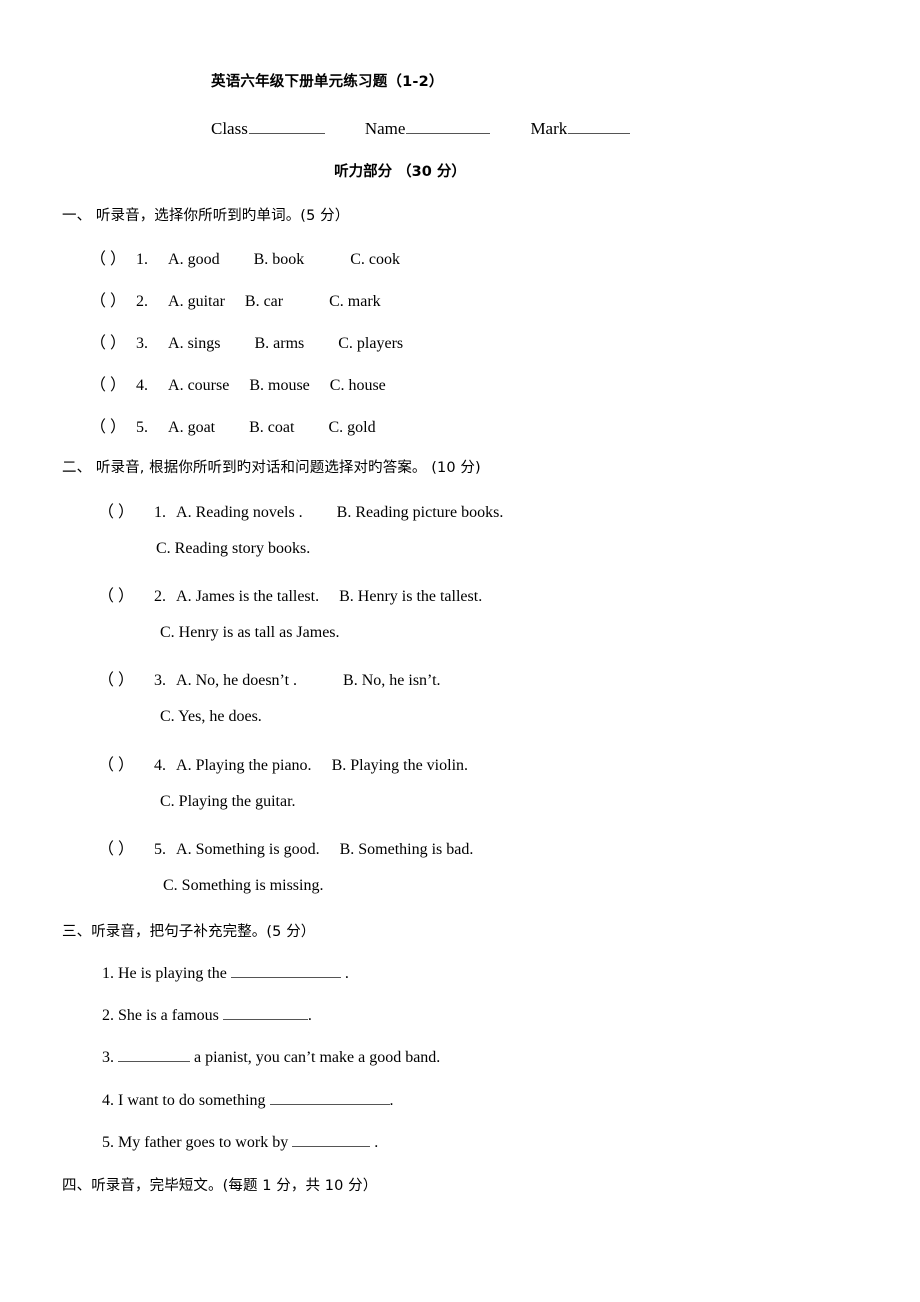 The image size is (920, 1302). What do you see at coordinates (420, 512) in the screenshot?
I see `option-b: B. Reading picture books.` at bounding box center [420, 512].